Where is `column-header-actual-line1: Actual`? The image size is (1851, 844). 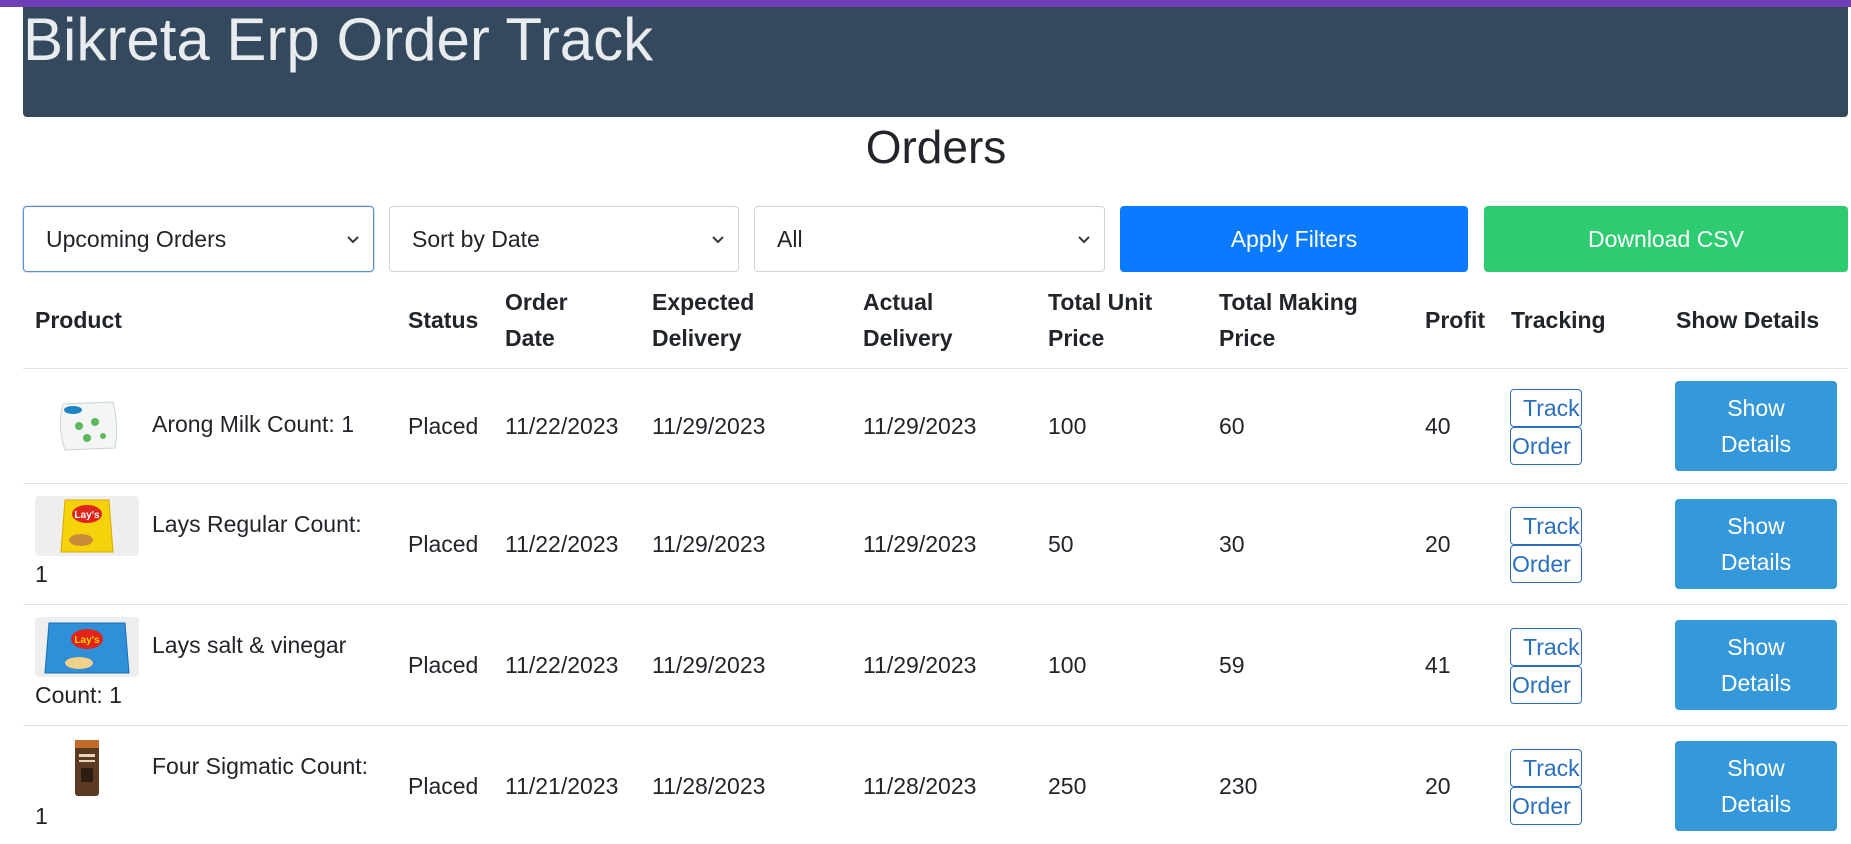 column-header-actual-line1: Actual is located at coordinates (898, 302).